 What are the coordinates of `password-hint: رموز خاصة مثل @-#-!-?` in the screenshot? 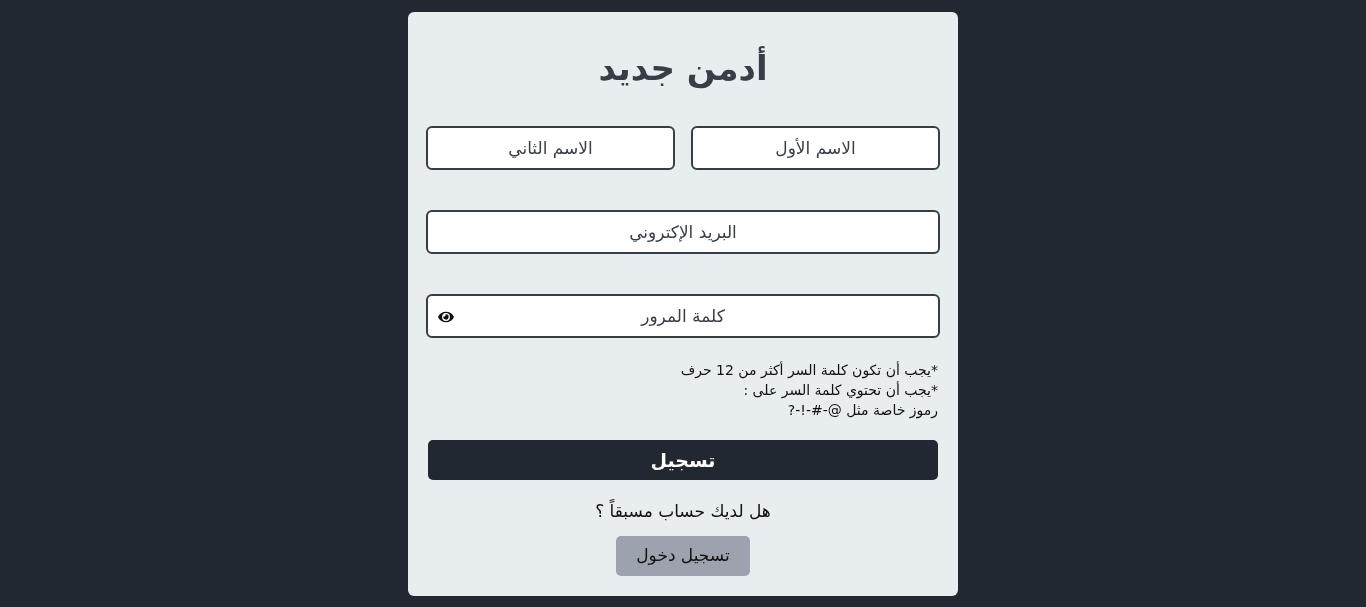 It's located at (862, 410).